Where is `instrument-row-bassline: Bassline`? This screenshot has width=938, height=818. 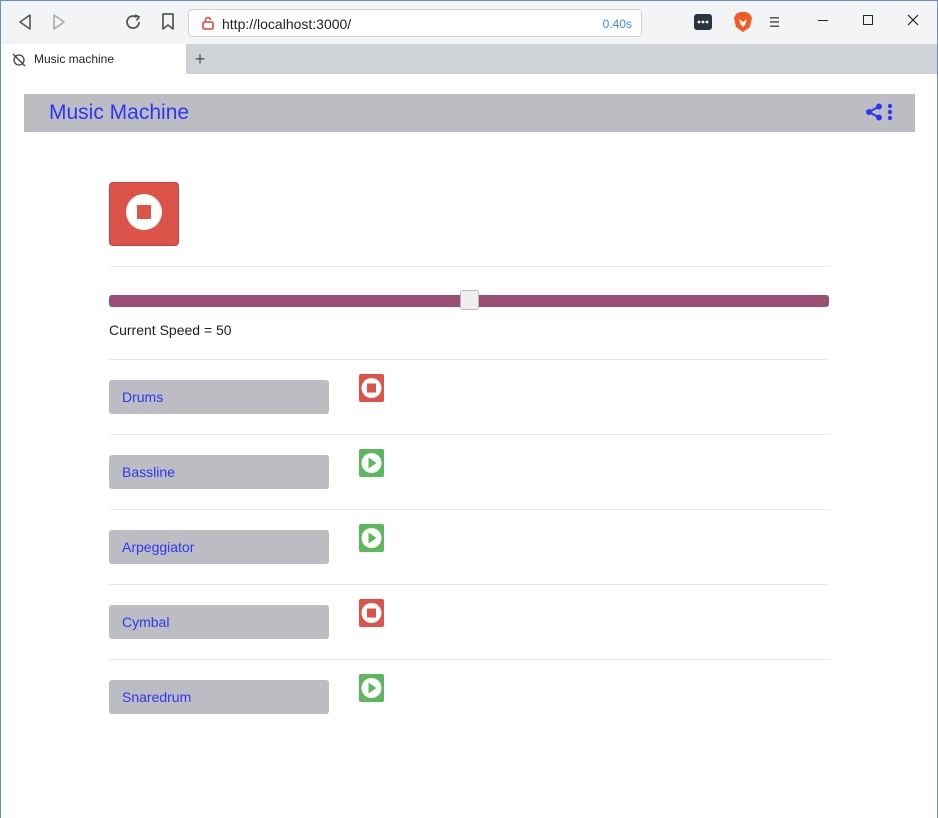
instrument-row-bassline: Bassline is located at coordinates (469, 469).